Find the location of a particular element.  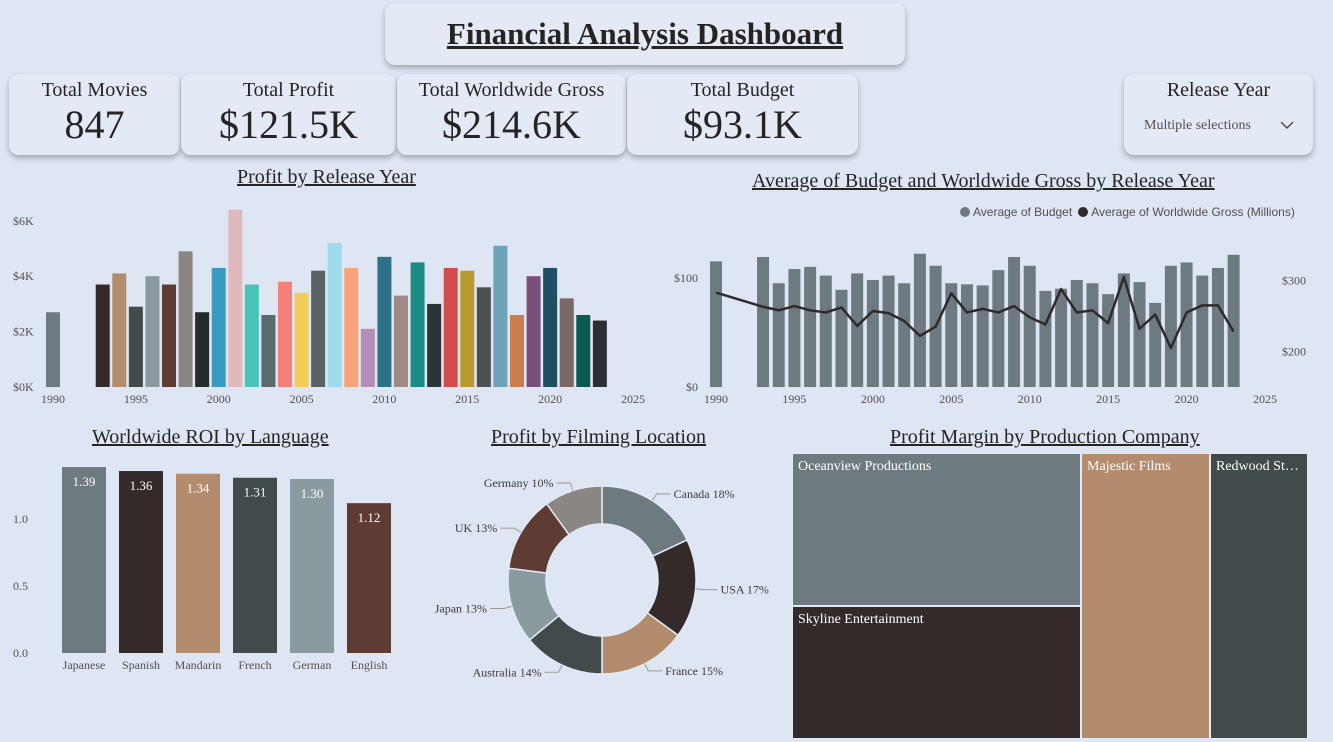

chevron-down-icon is located at coordinates (1287, 125).